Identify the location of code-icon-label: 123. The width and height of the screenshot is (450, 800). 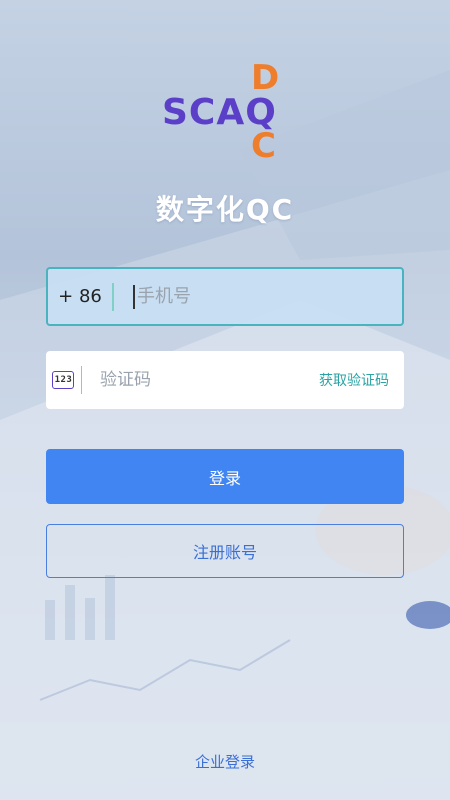
(63, 380).